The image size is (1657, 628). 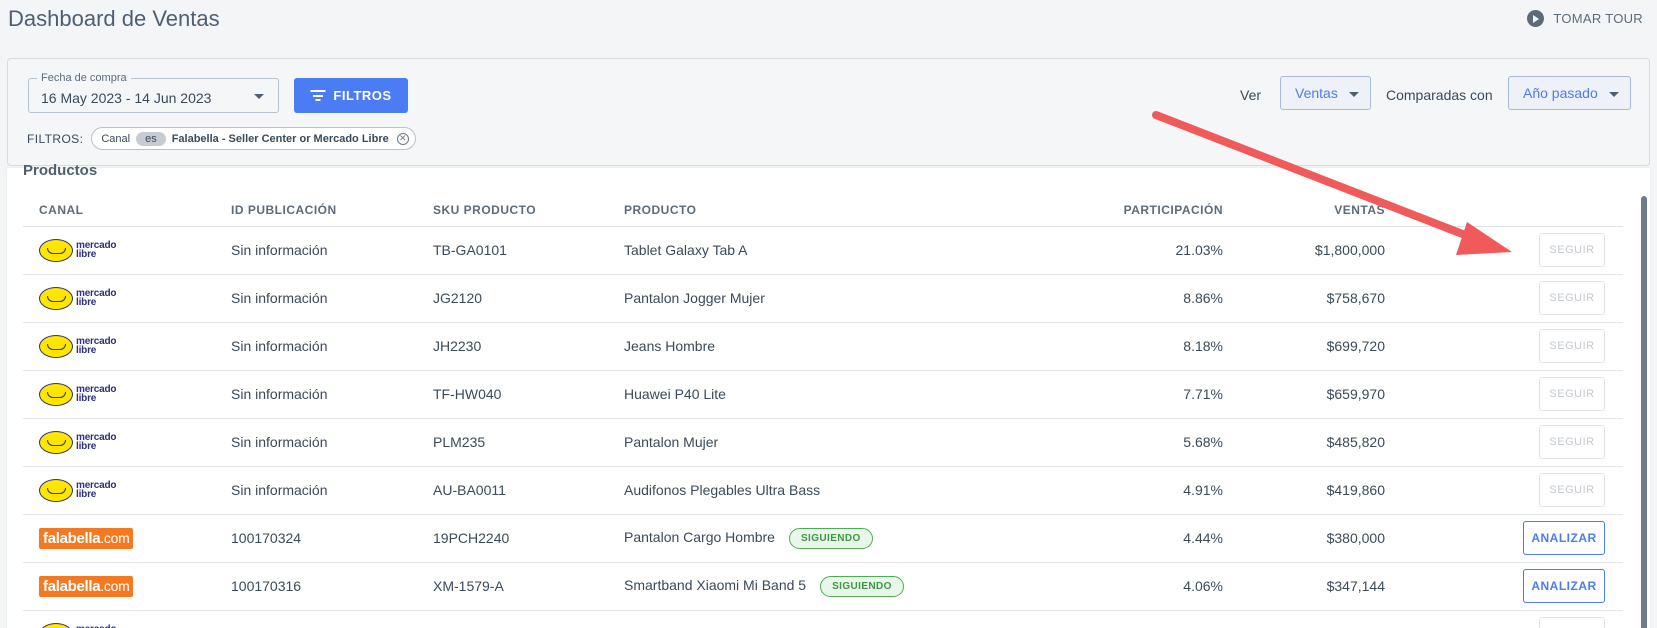 What do you see at coordinates (862, 586) in the screenshot?
I see `following-badge: SIGUIENDO` at bounding box center [862, 586].